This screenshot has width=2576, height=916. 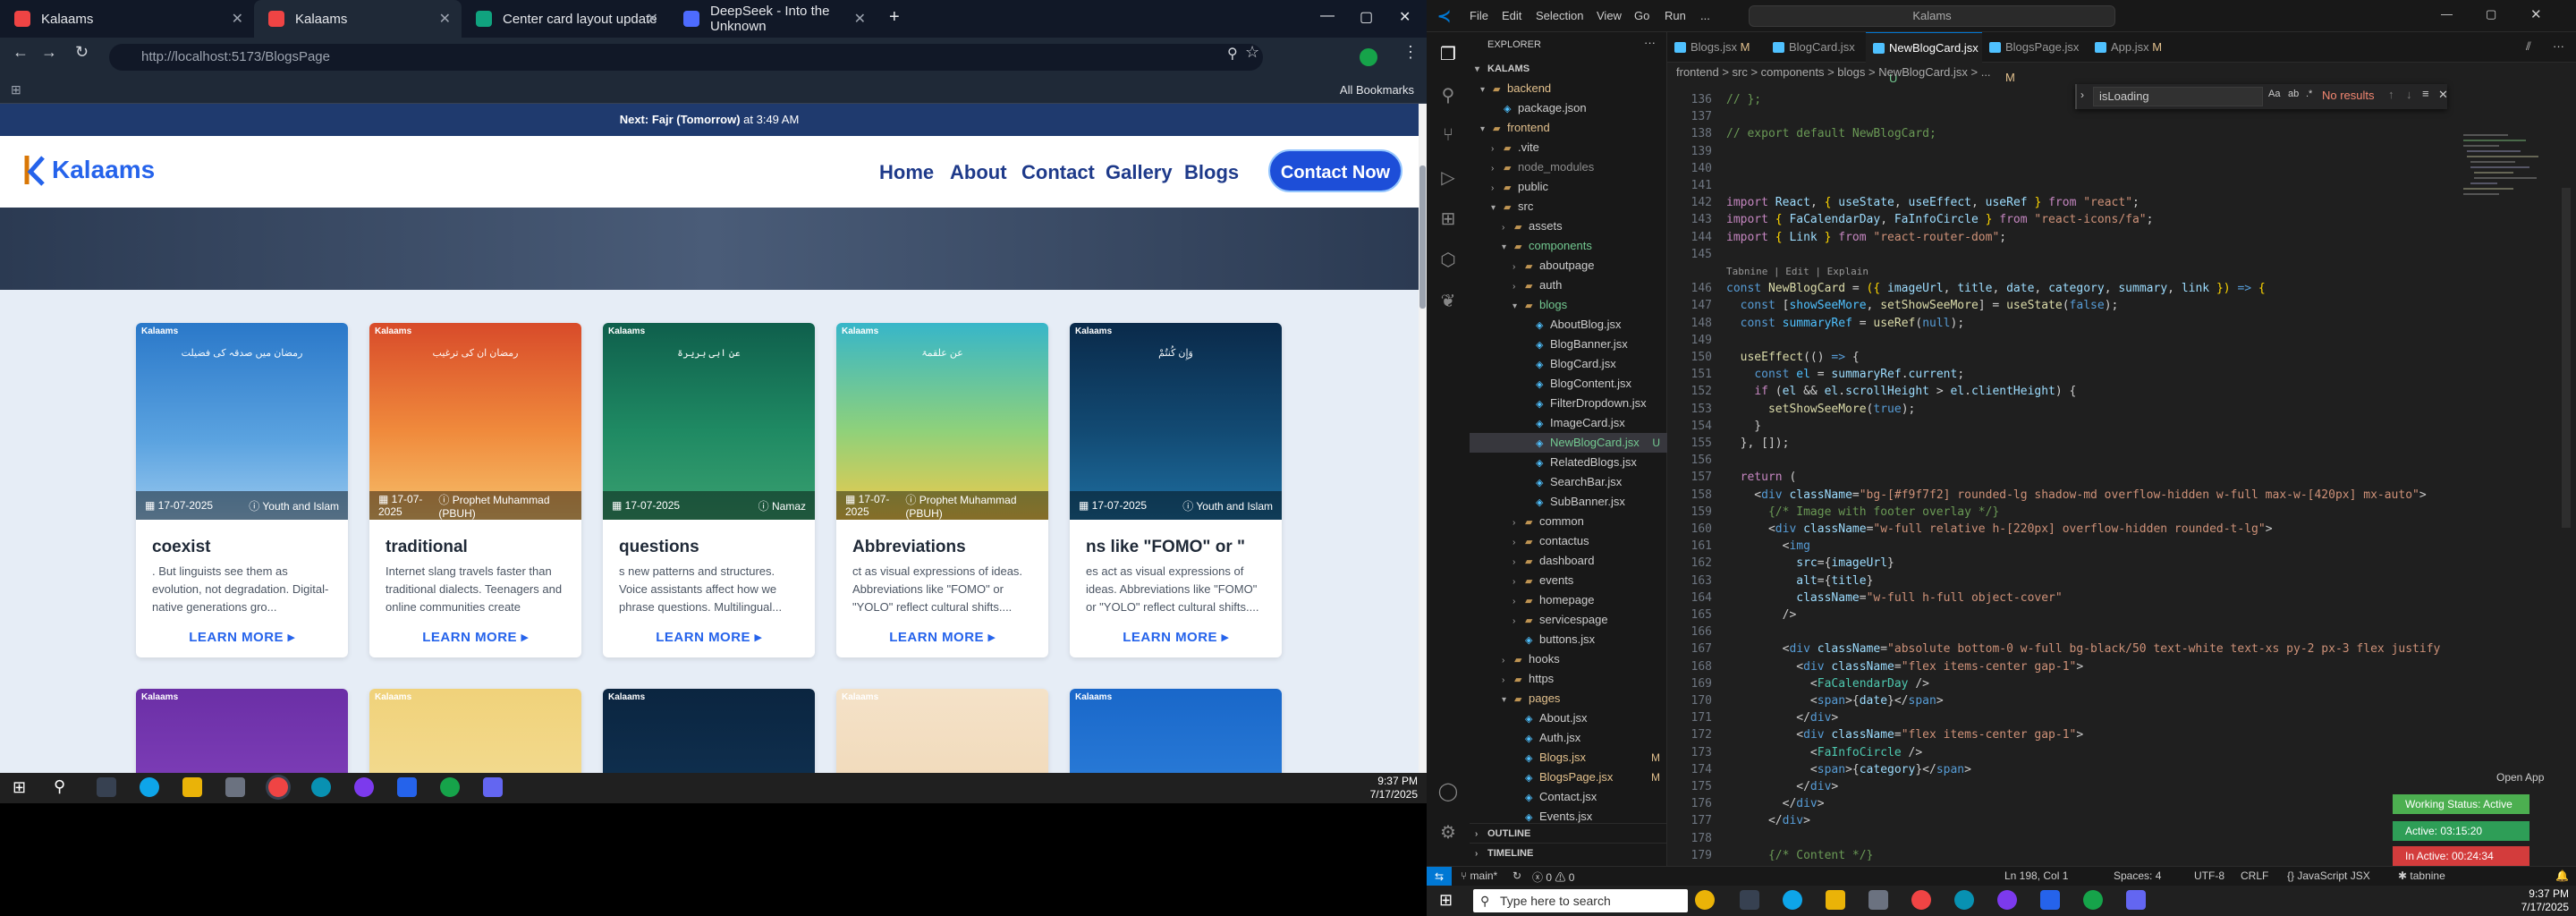 I want to click on tree-file: ◈ BlogsPage.jsx M, so click(x=1568, y=777).